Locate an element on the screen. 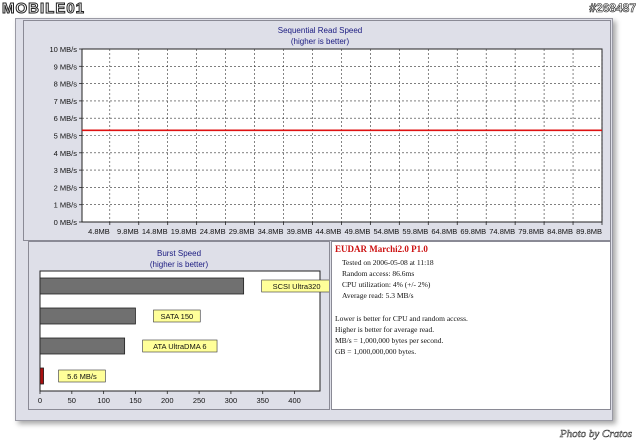 The height and width of the screenshot is (442, 640). seq-y-tick-label: 6 MB/s is located at coordinates (66, 118).